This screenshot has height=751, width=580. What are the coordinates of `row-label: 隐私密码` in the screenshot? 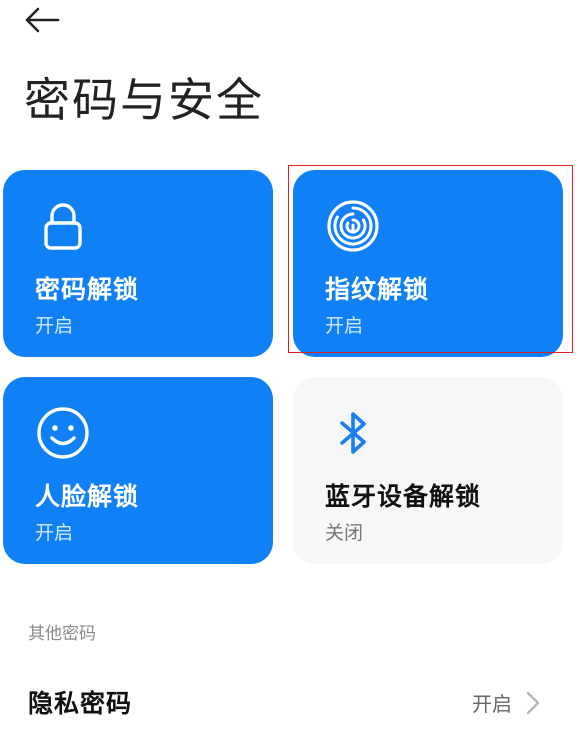 It's located at (80, 703).